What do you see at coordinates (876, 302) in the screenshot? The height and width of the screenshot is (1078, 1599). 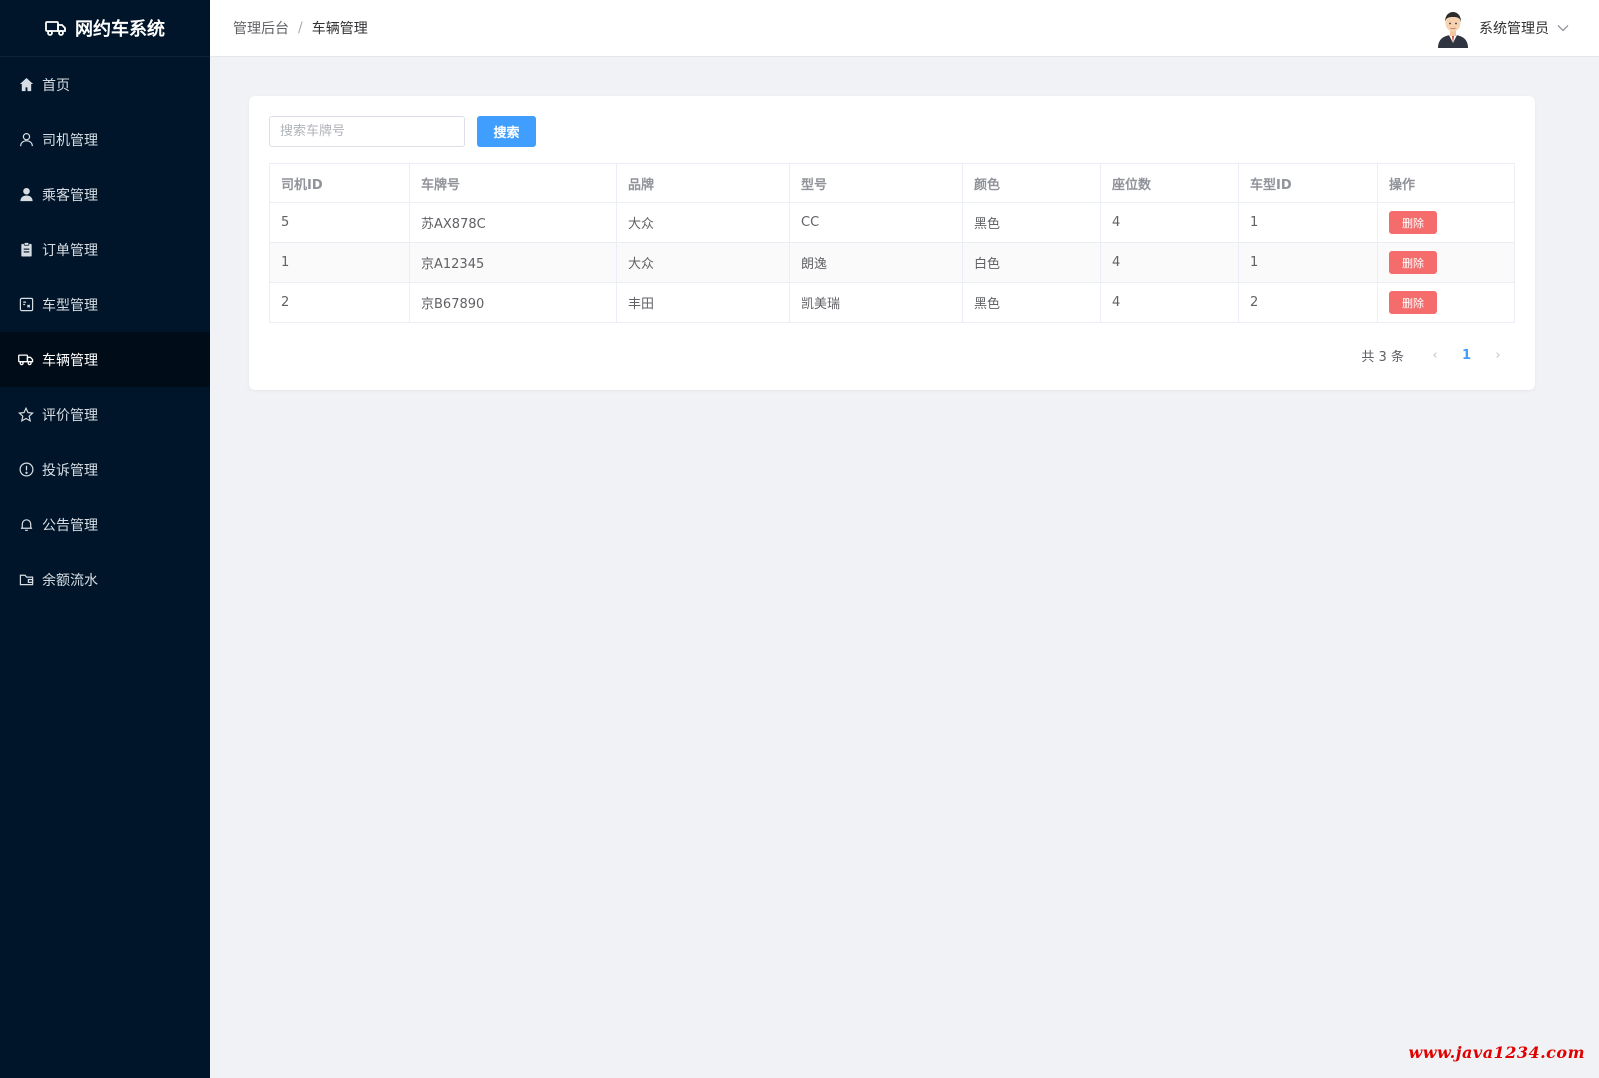 I see `cell-model: 凯美瑞` at bounding box center [876, 302].